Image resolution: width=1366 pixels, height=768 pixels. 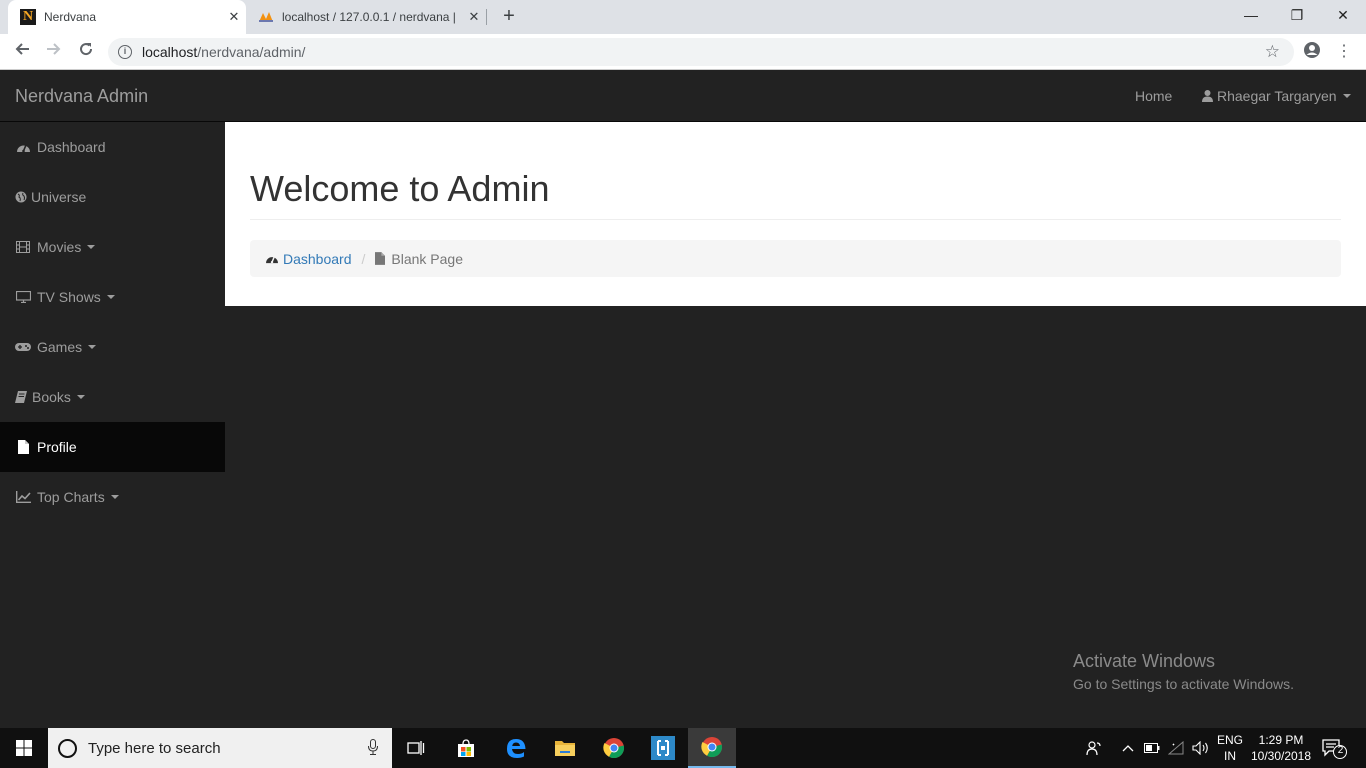 I want to click on sidebar-item-top-charts: Top Charts, so click(x=112, y=497).